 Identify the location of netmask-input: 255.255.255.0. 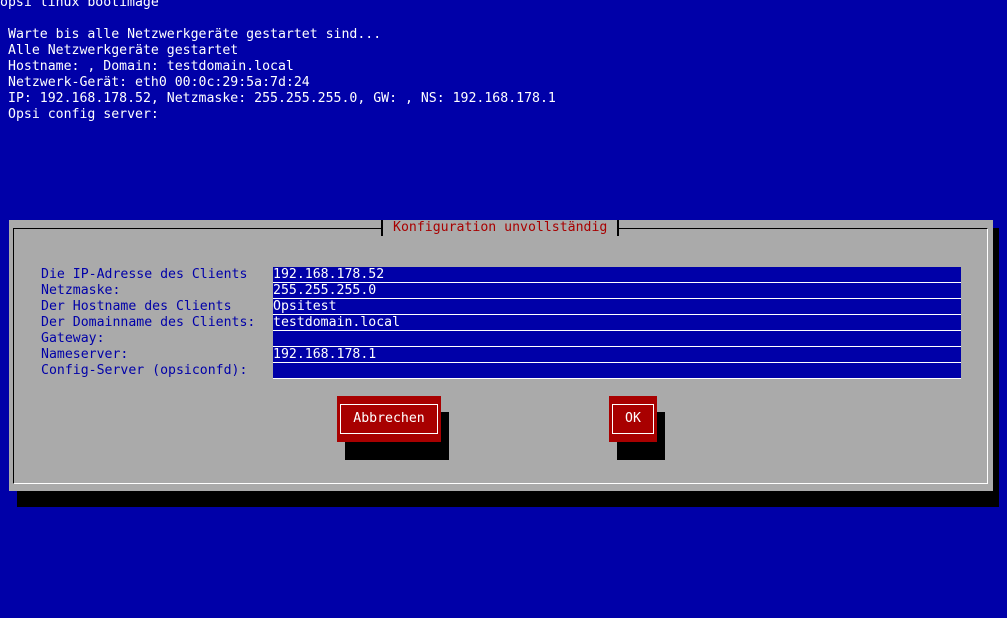
(617, 291).